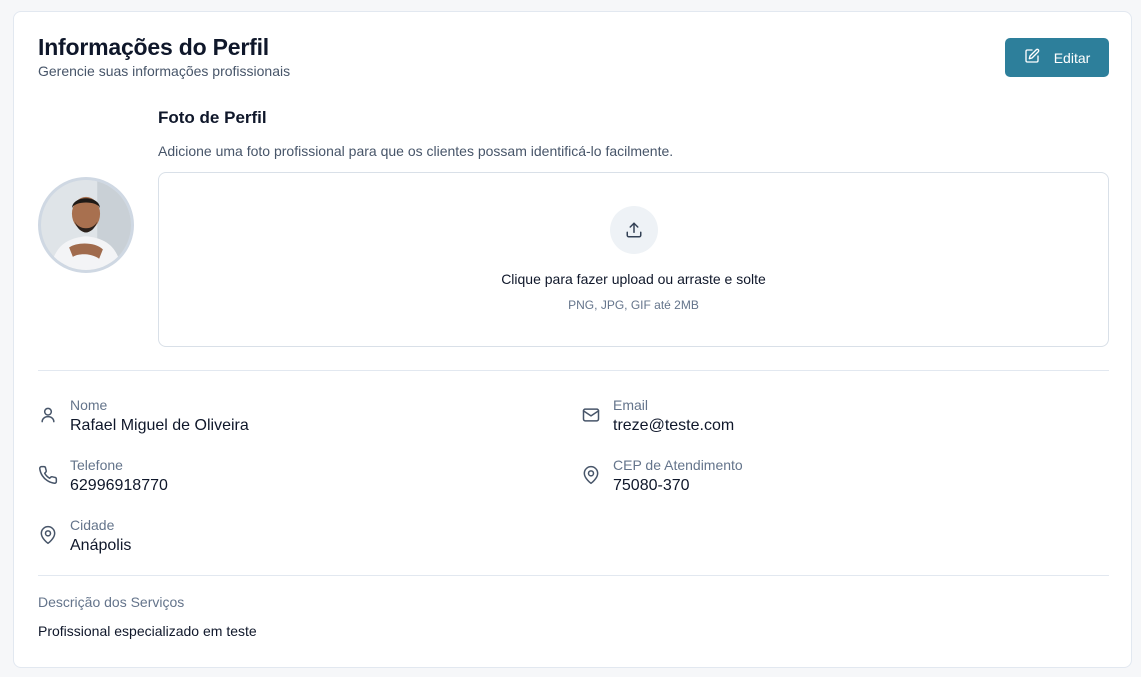  Describe the element at coordinates (634, 230) in the screenshot. I see `upload-icon` at that location.